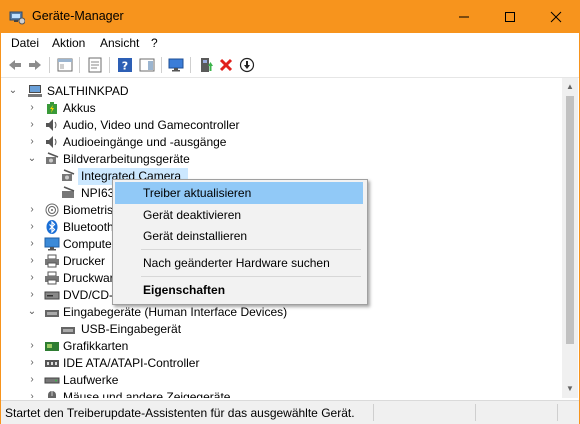  I want to click on menu-item-label: Treiber aktualisieren, so click(197, 193).